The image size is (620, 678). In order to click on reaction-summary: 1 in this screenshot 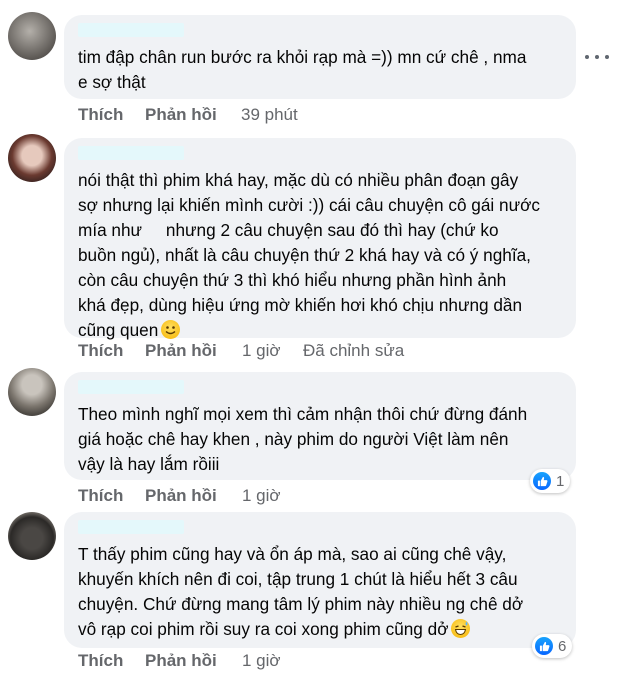, I will do `click(550, 481)`.